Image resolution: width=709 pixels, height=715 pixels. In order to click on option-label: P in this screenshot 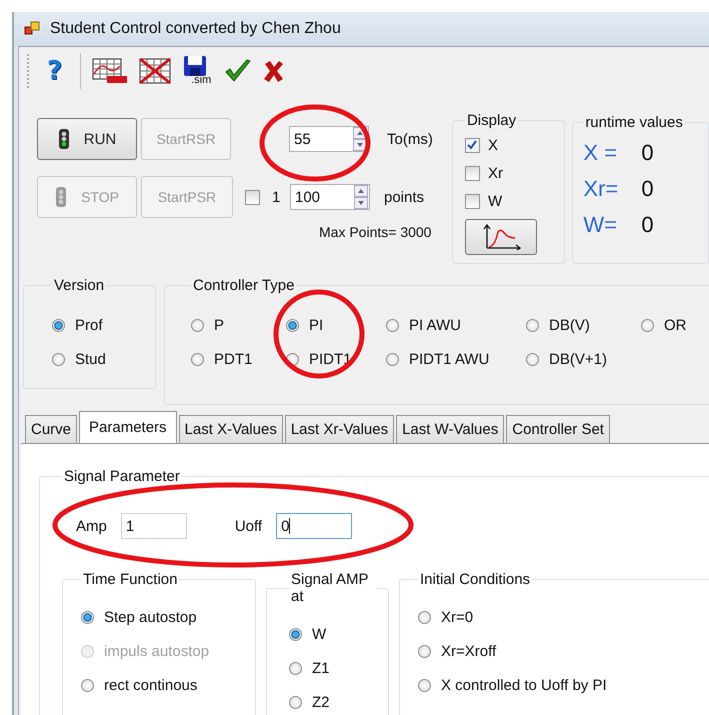, I will do `click(219, 325)`.